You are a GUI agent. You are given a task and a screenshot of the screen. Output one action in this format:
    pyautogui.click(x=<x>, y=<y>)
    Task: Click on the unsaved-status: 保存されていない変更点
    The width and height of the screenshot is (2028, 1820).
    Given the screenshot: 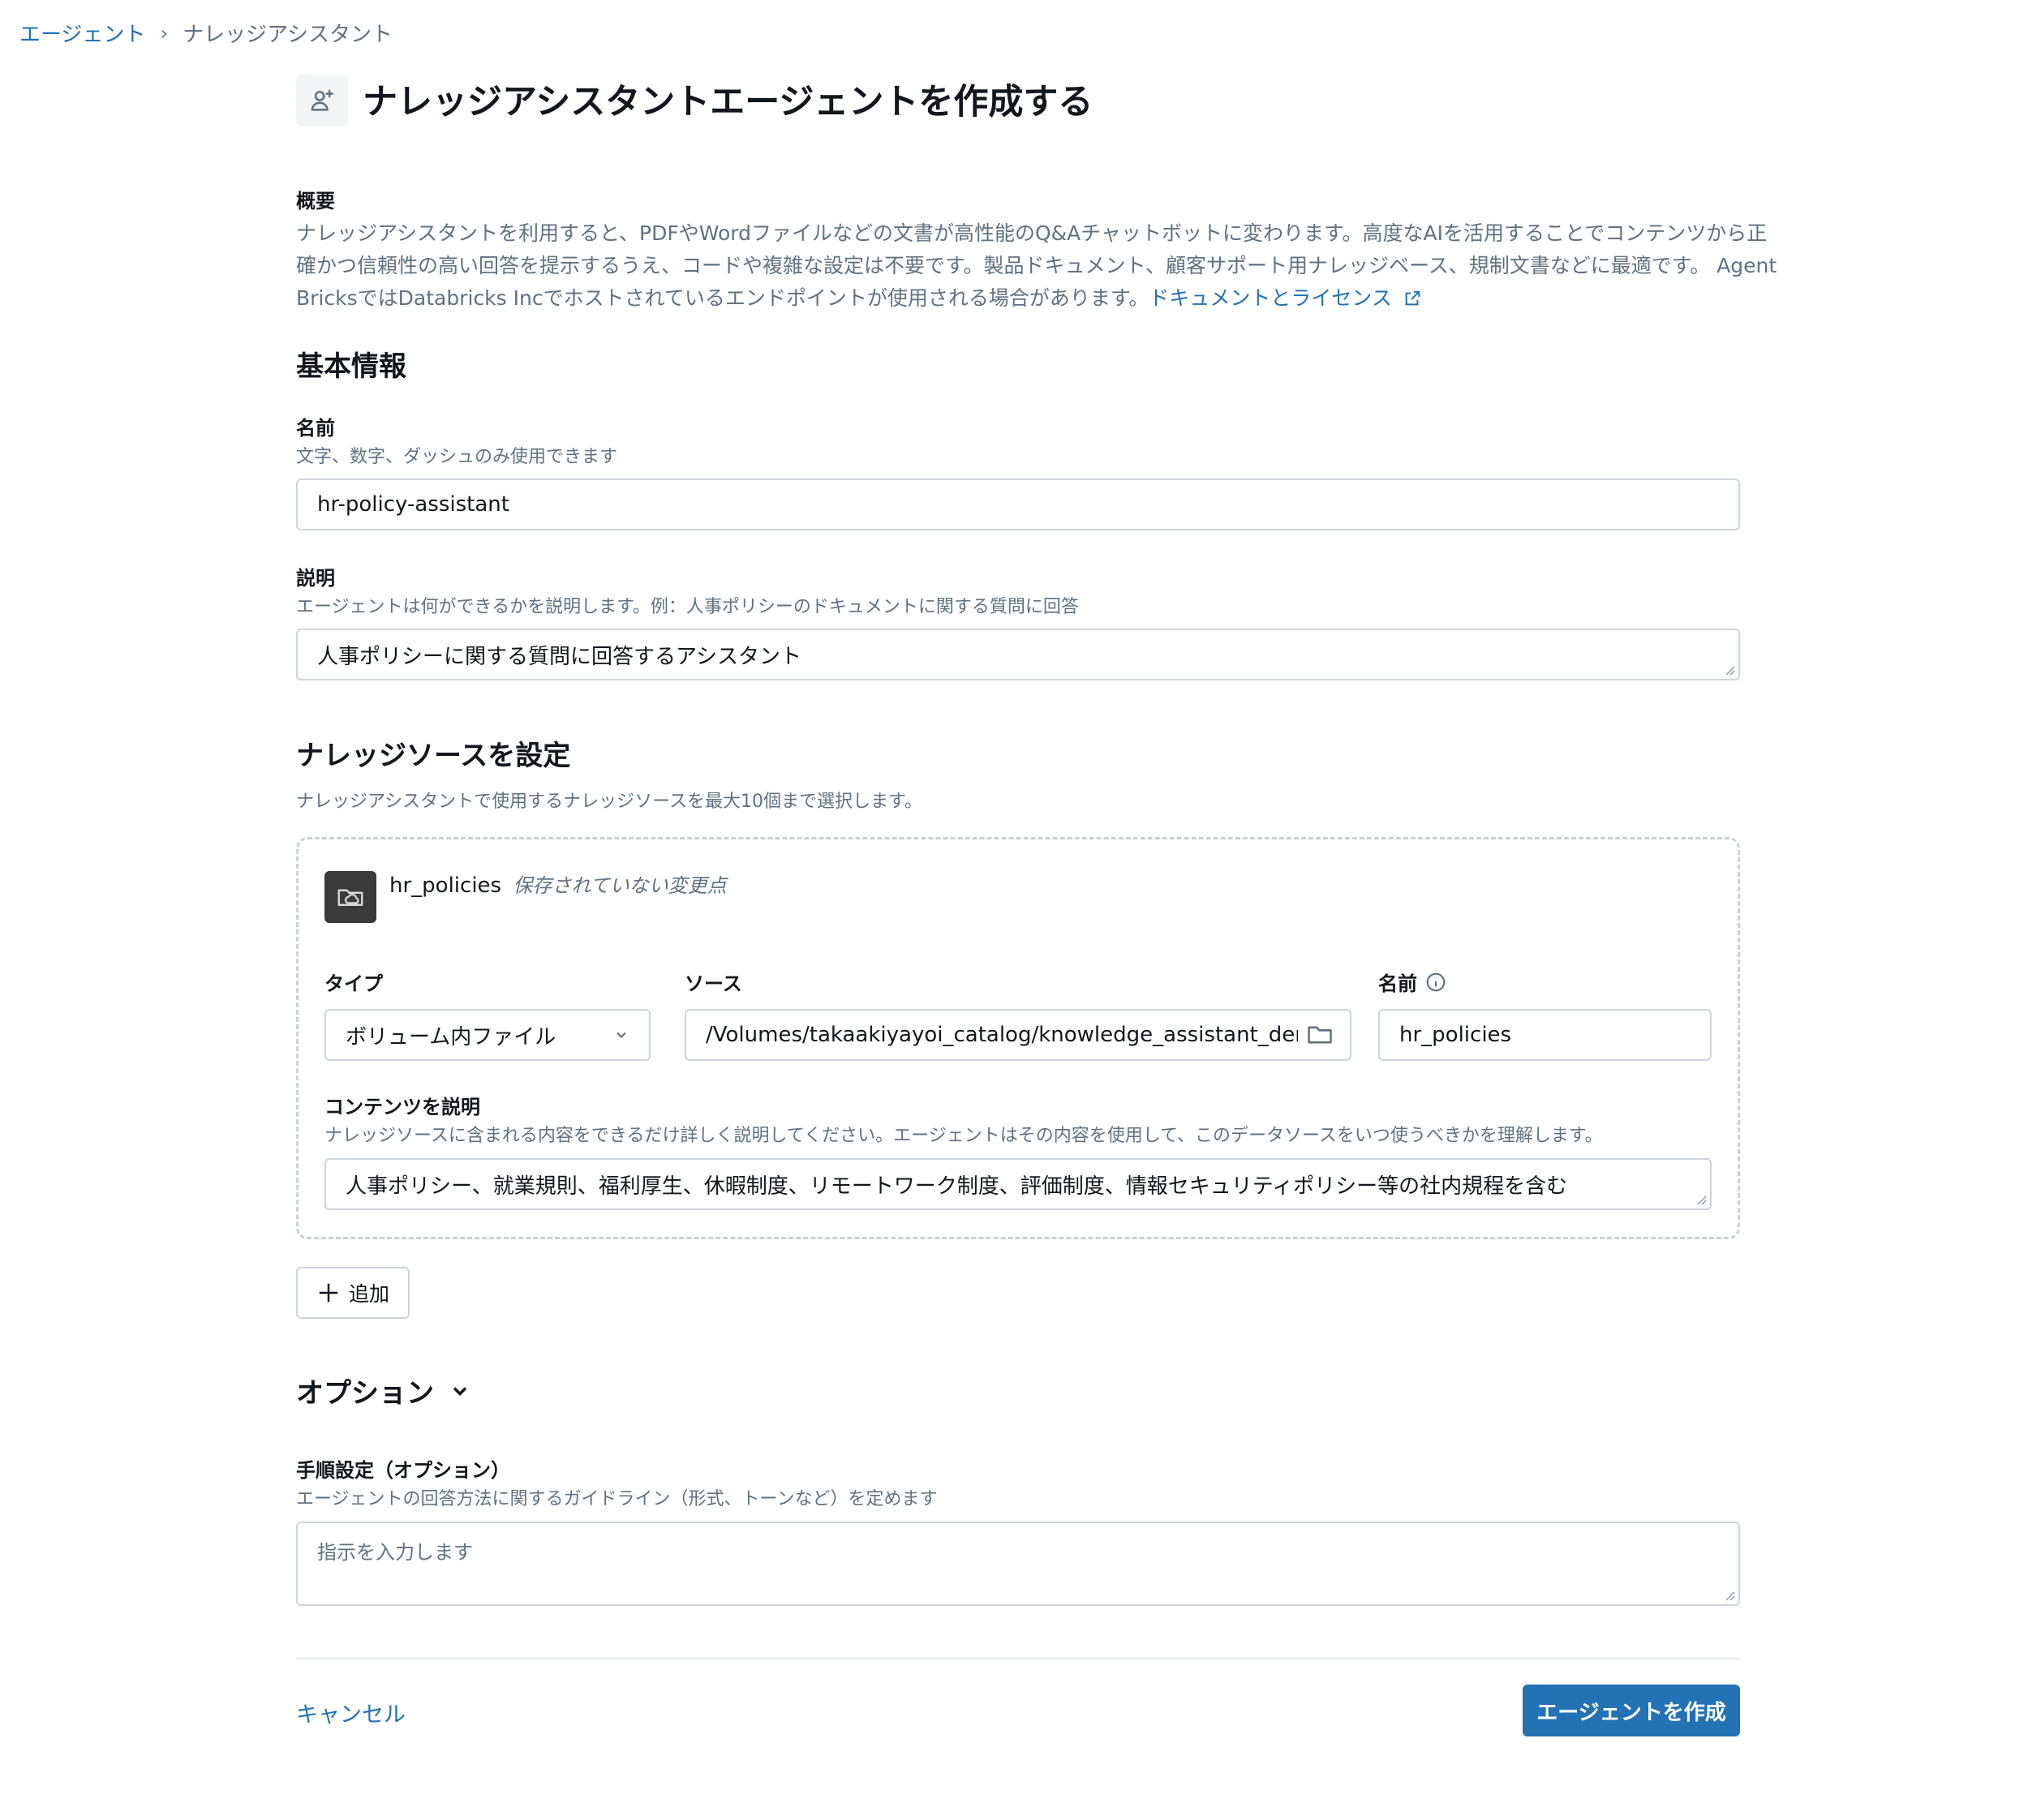 What is the action you would take?
    pyautogui.click(x=620, y=885)
    